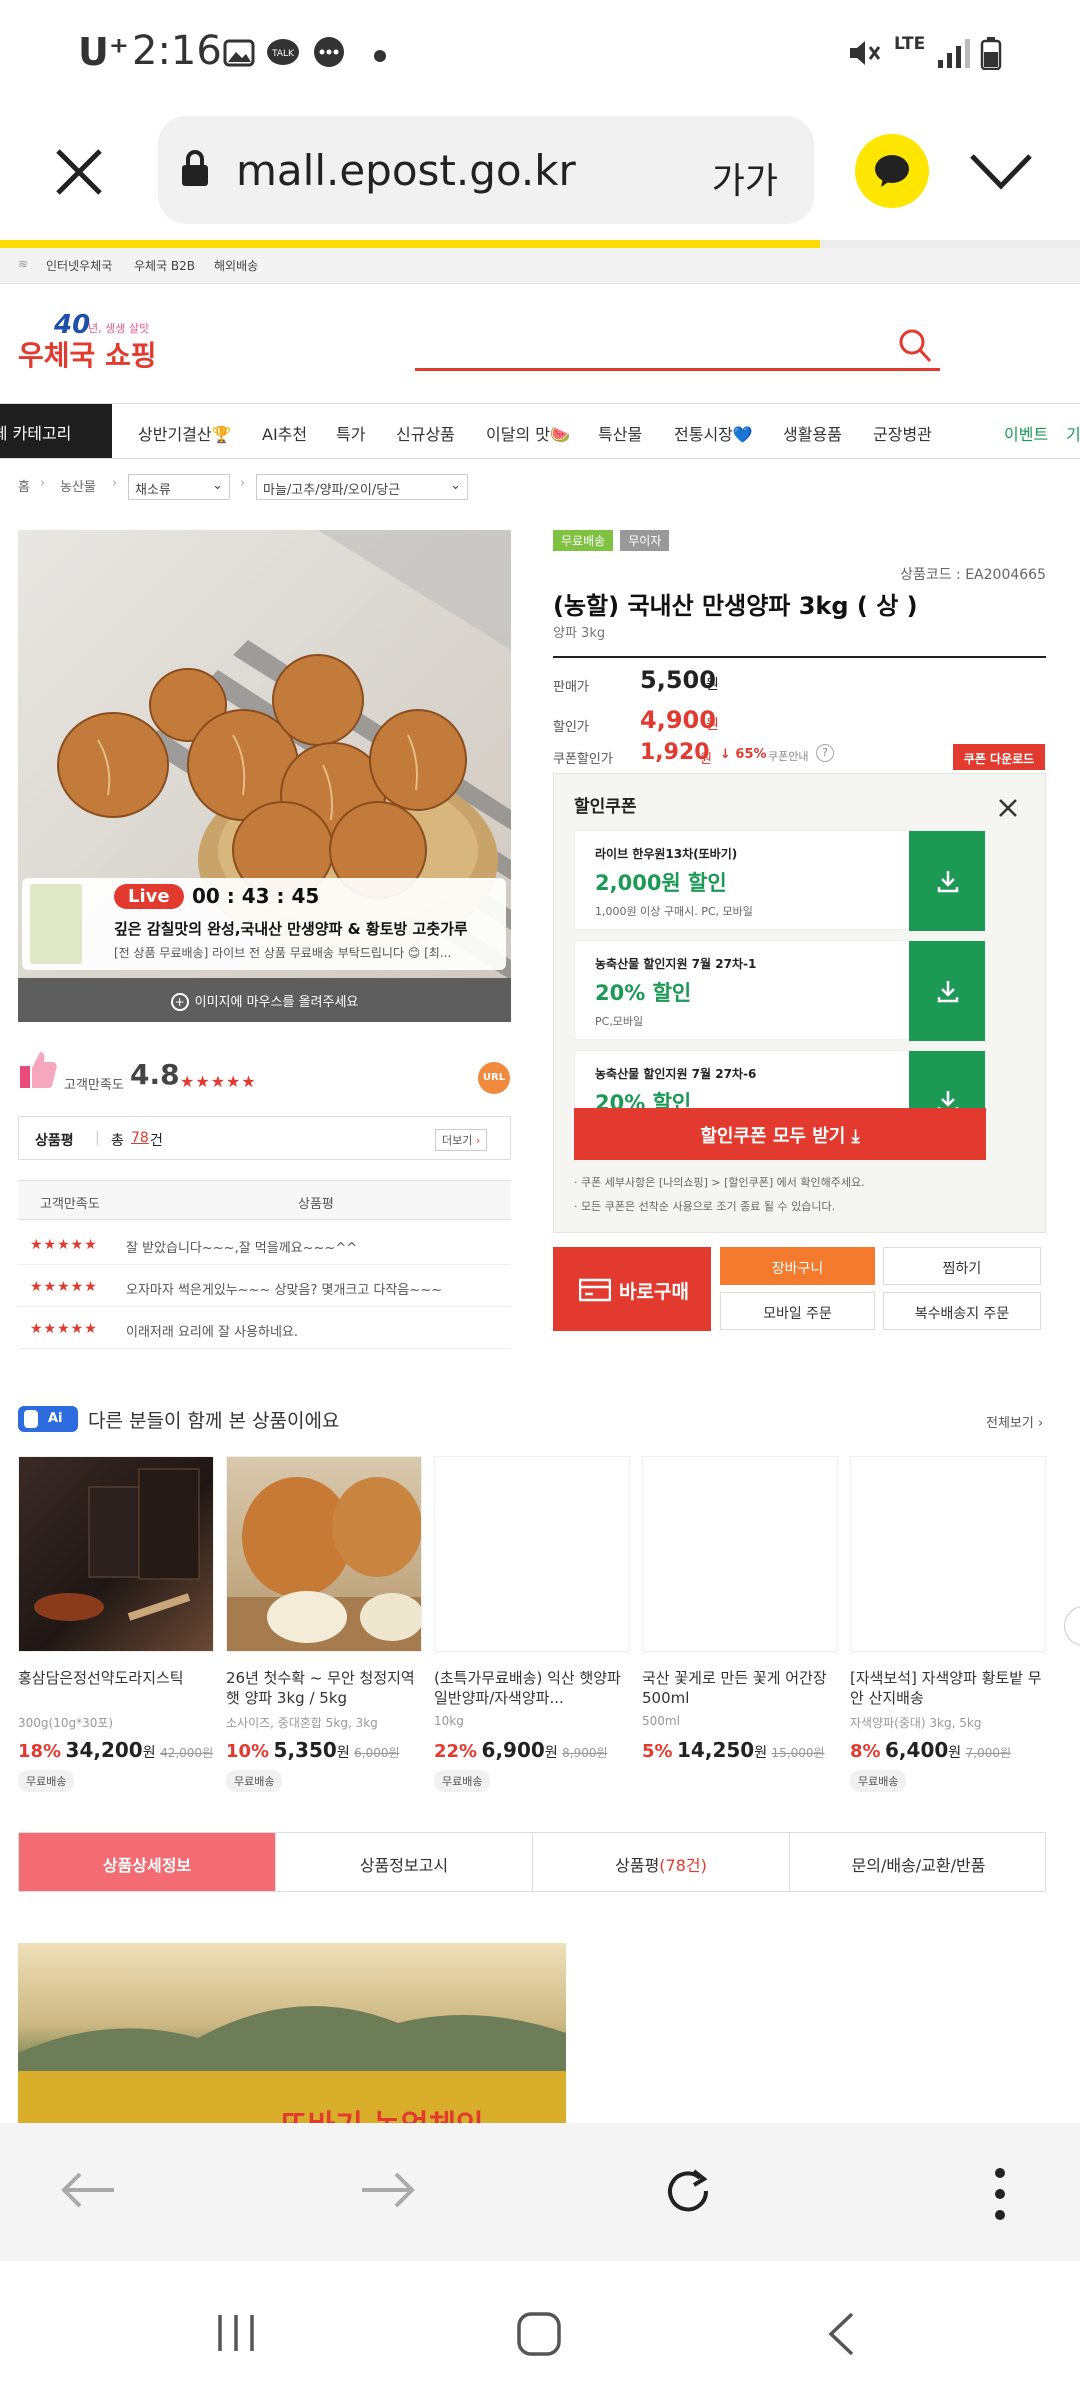 The image size is (1080, 2400). What do you see at coordinates (23, 264) in the screenshot?
I see `post-logo-icon: ≋` at bounding box center [23, 264].